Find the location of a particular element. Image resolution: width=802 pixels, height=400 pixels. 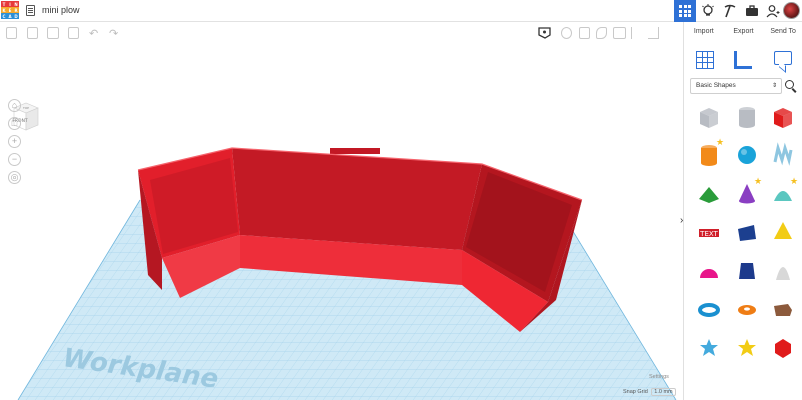

text-icon: TEXT is located at coordinates (709, 233).